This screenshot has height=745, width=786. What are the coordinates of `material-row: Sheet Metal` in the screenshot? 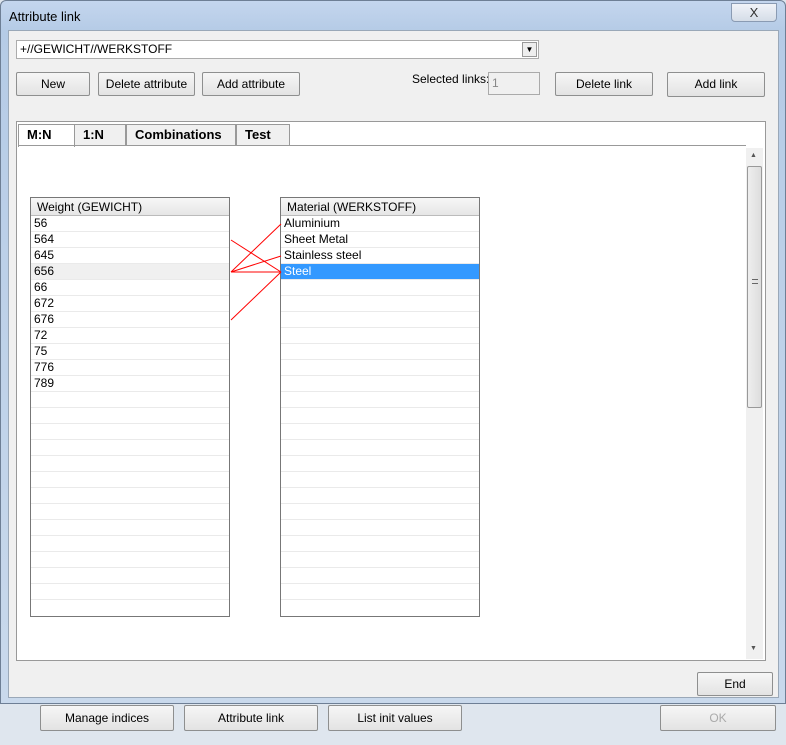 It's located at (380, 240).